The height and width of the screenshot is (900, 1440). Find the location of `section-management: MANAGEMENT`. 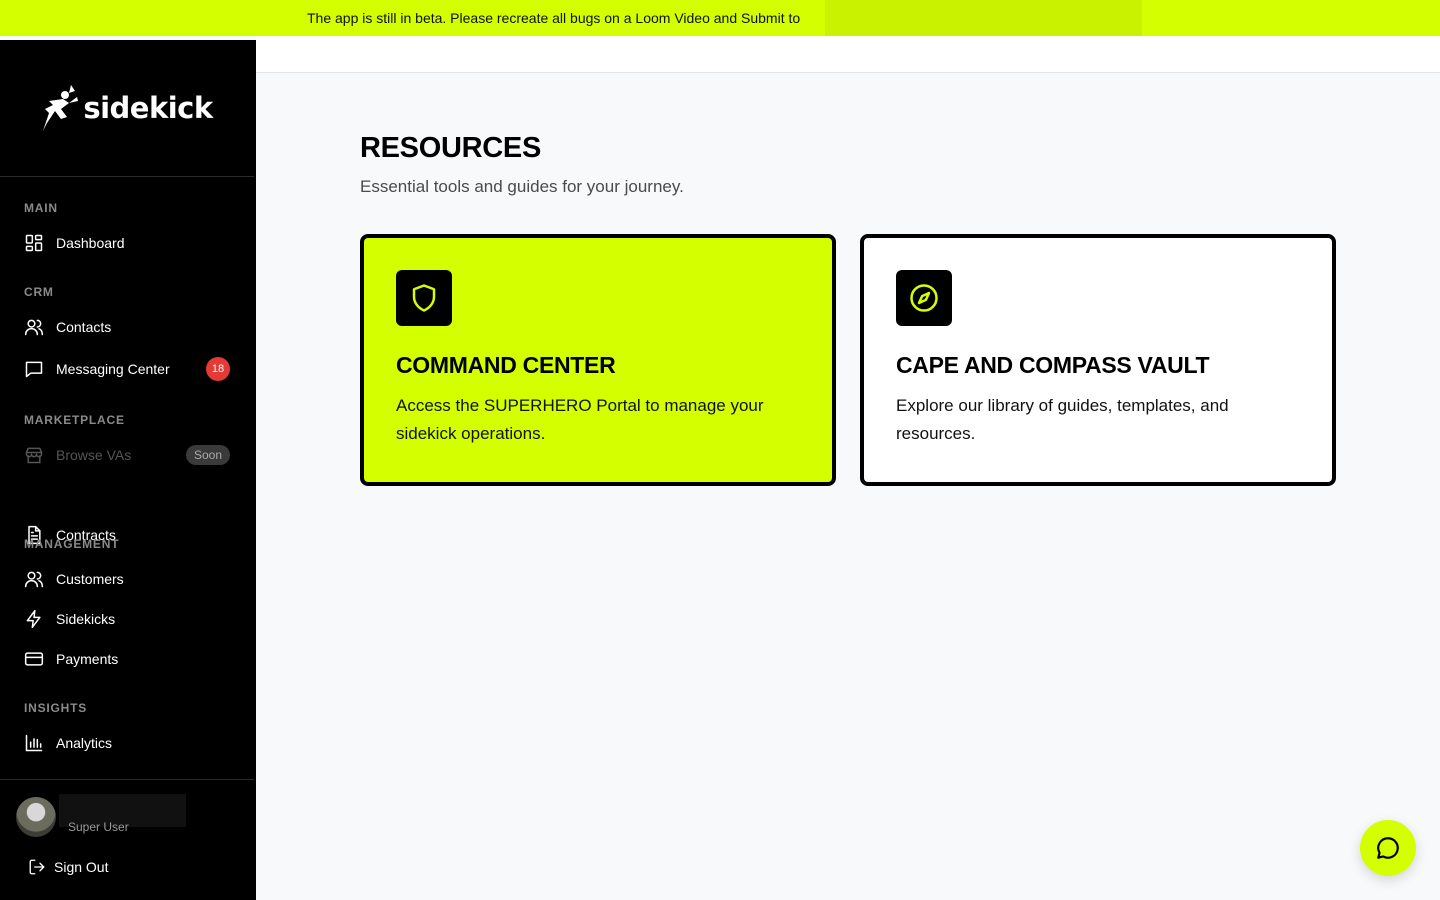

section-management: MANAGEMENT is located at coordinates (72, 544).